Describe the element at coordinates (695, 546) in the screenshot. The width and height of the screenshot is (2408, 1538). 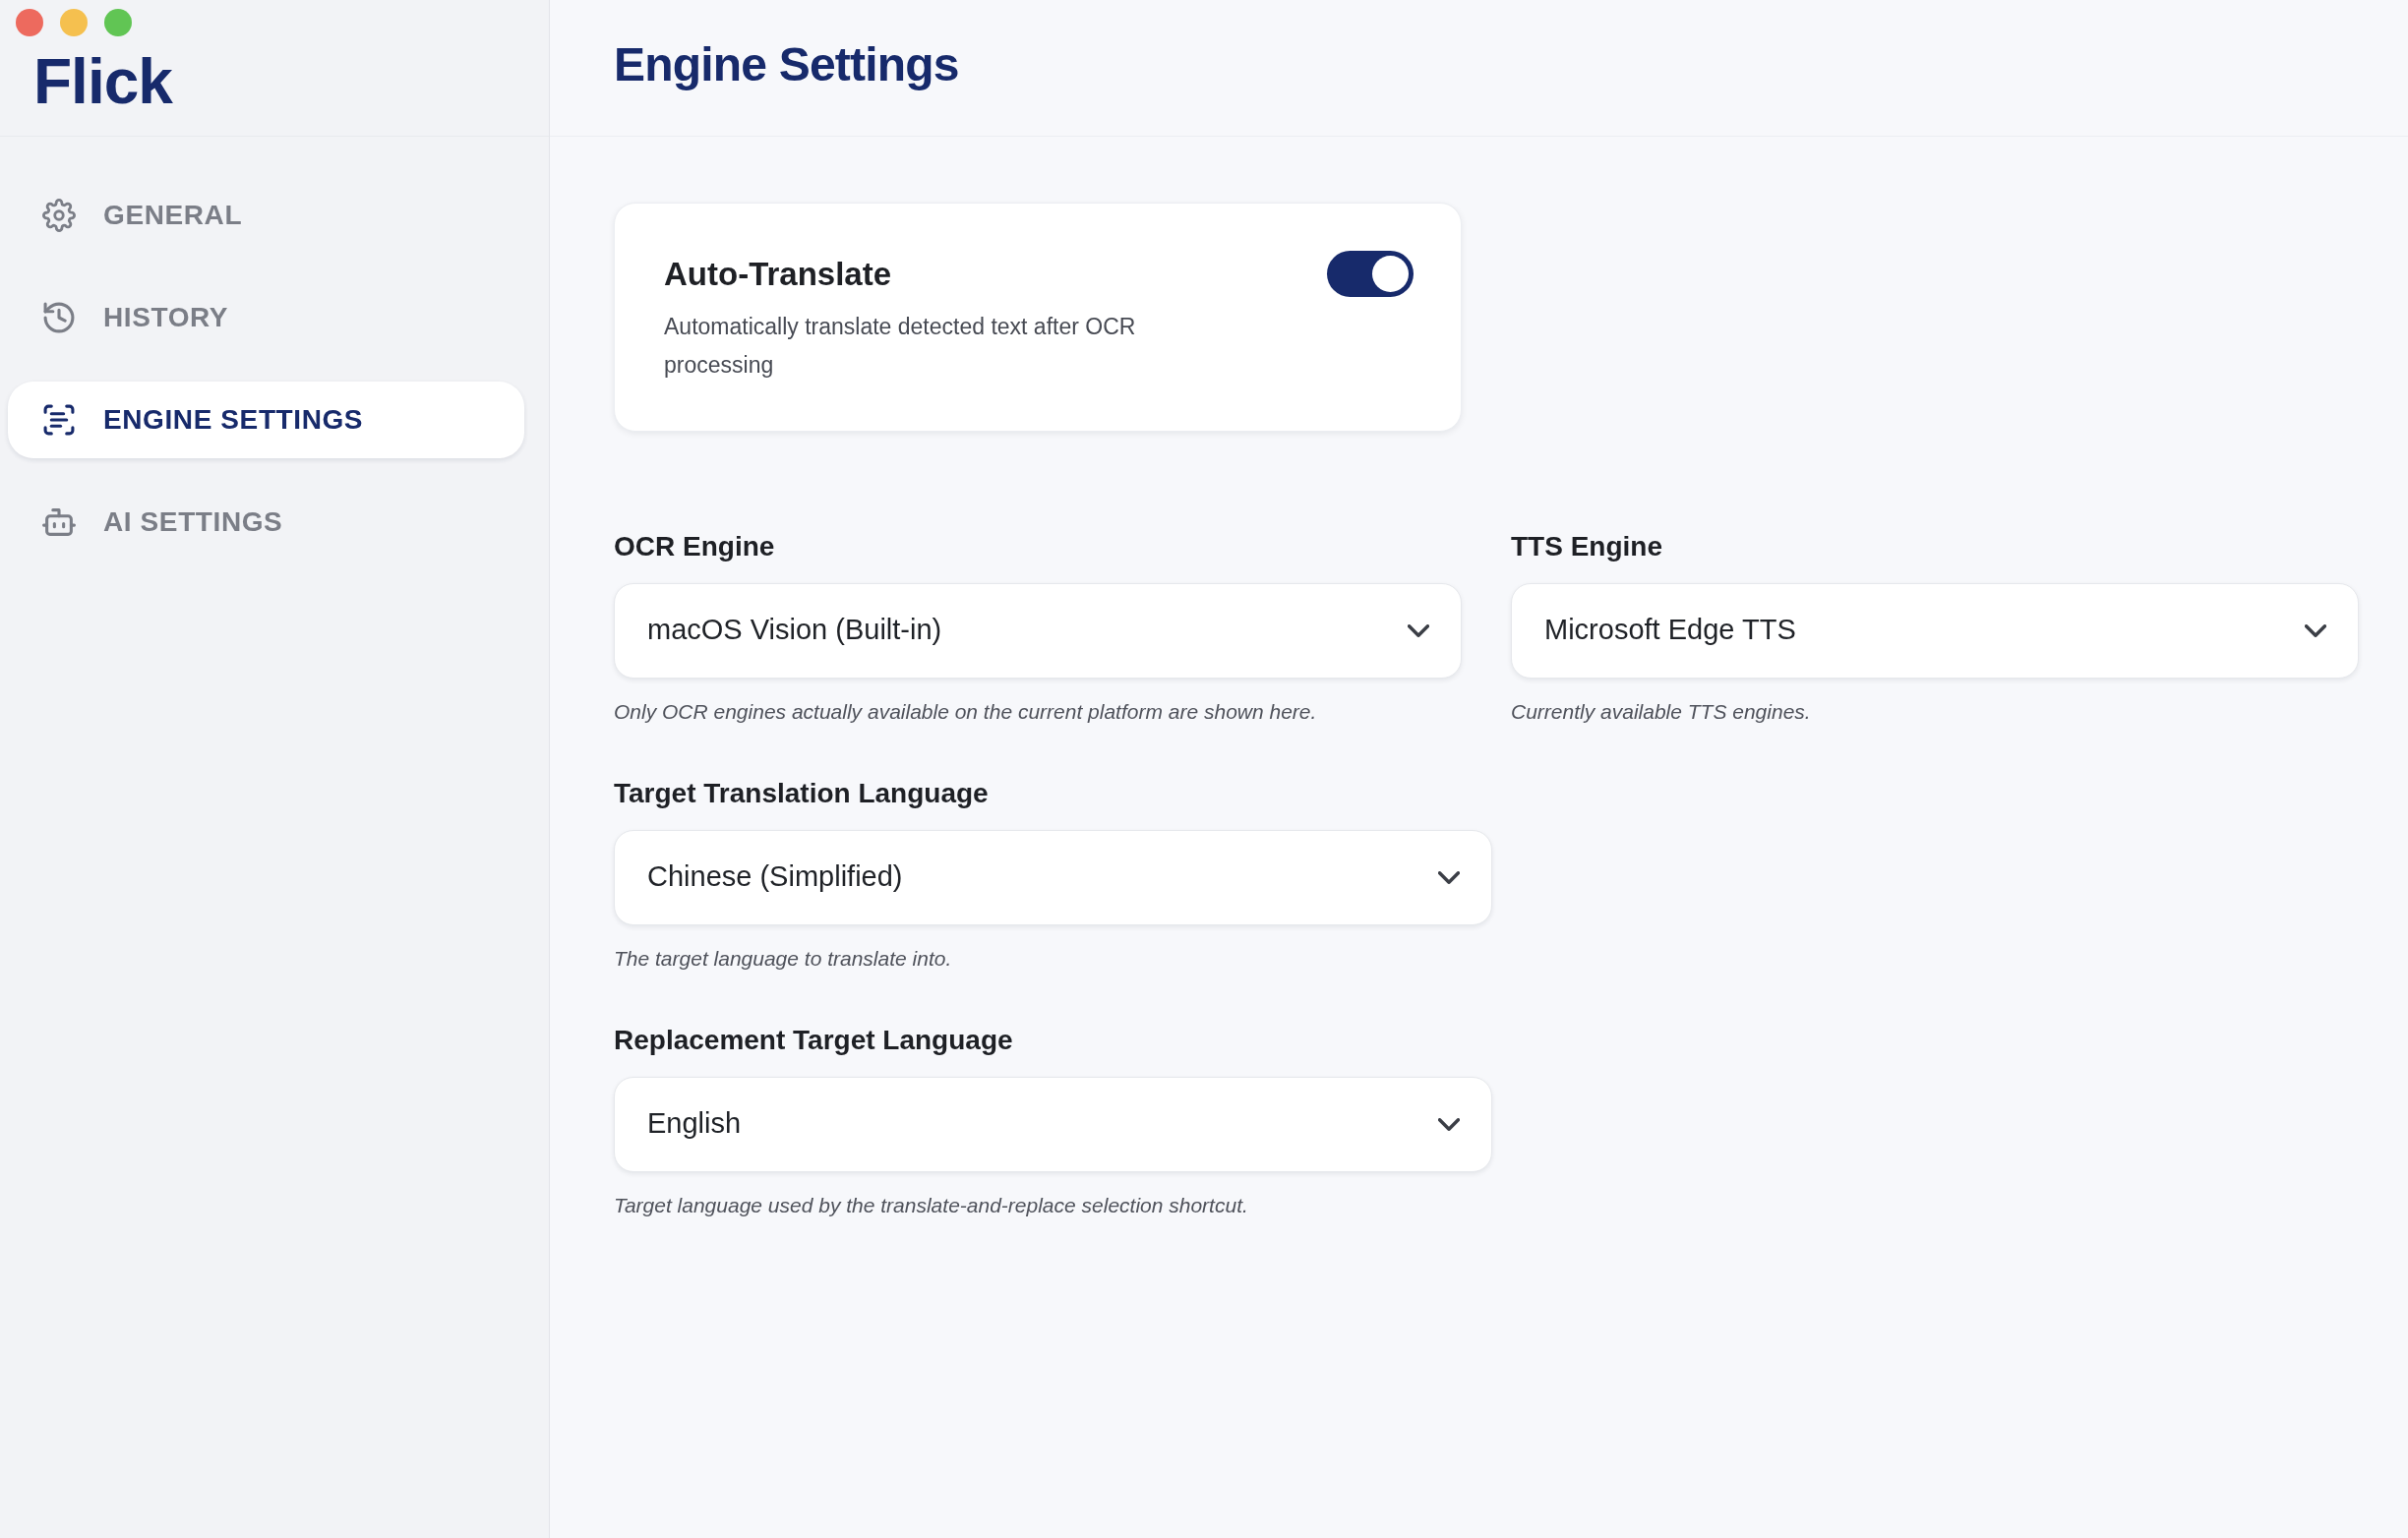
I see `field-label: OCR Engine` at that location.